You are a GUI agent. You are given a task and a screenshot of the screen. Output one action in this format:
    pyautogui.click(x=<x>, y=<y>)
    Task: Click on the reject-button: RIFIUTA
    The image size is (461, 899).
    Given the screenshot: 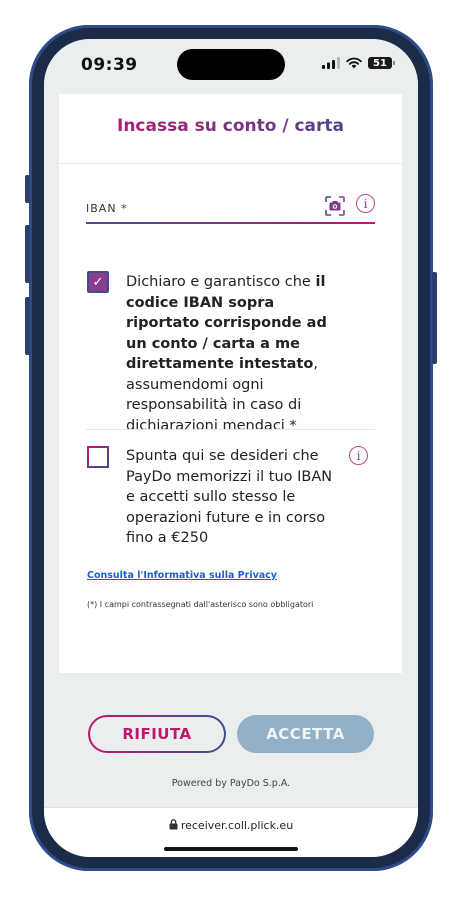 What is the action you would take?
    pyautogui.click(x=157, y=734)
    